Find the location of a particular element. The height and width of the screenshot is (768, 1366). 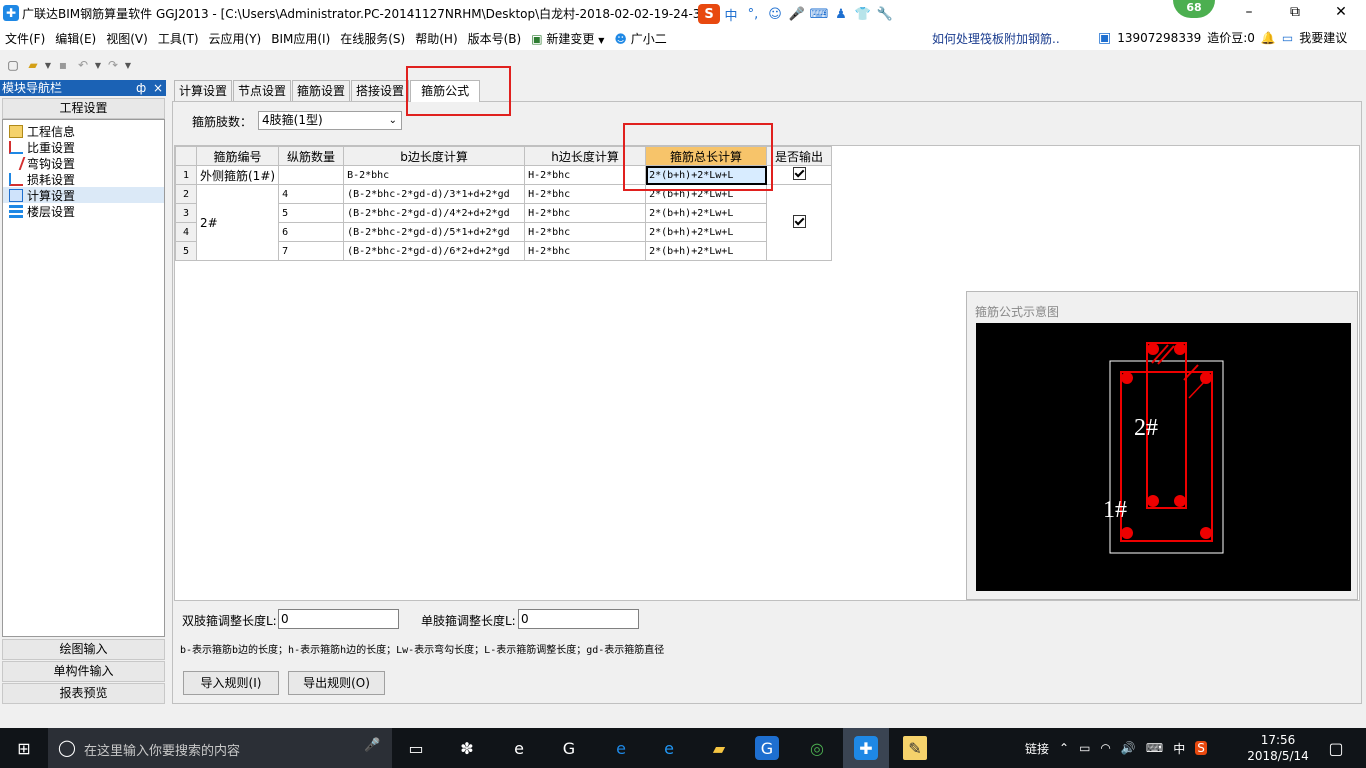

input-lang: 中 is located at coordinates (1179, 748).